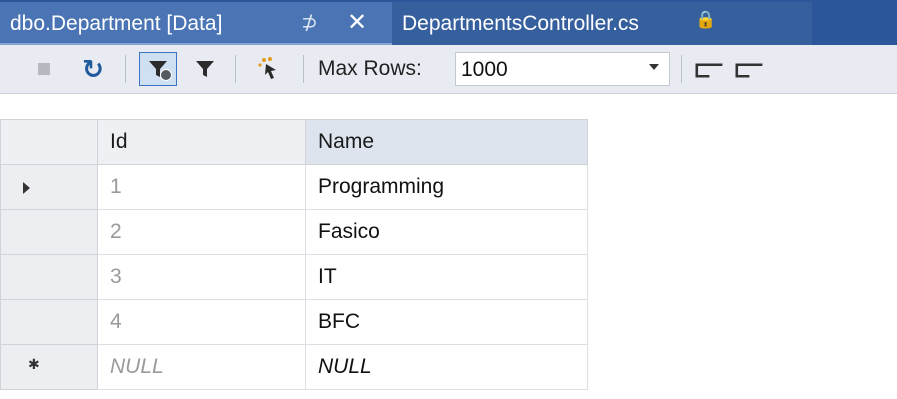  I want to click on name-cell: IT, so click(446, 277).